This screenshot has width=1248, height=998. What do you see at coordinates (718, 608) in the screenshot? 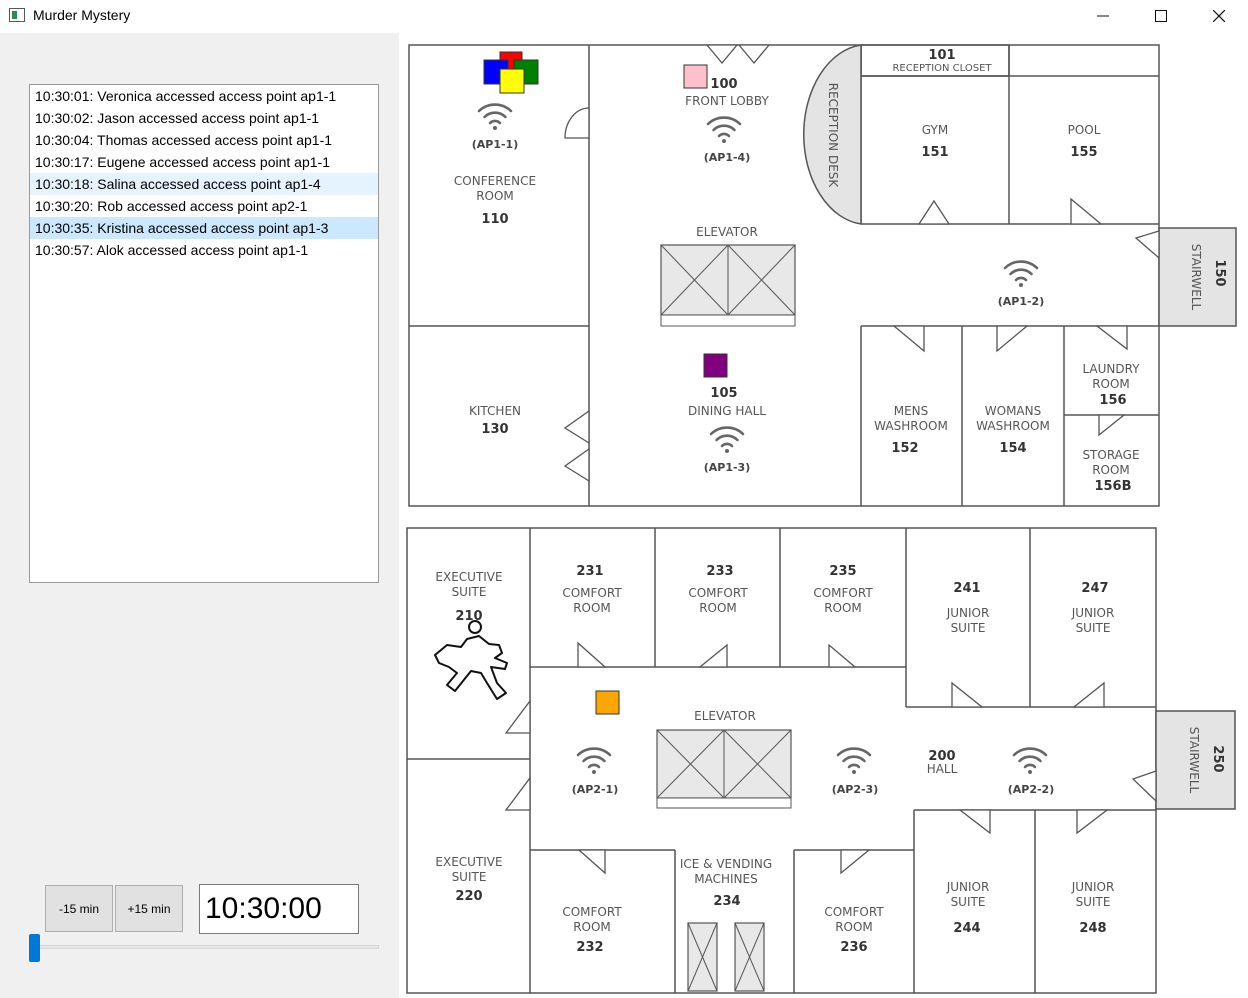
I see `room-233-name-2: ROOM` at bounding box center [718, 608].